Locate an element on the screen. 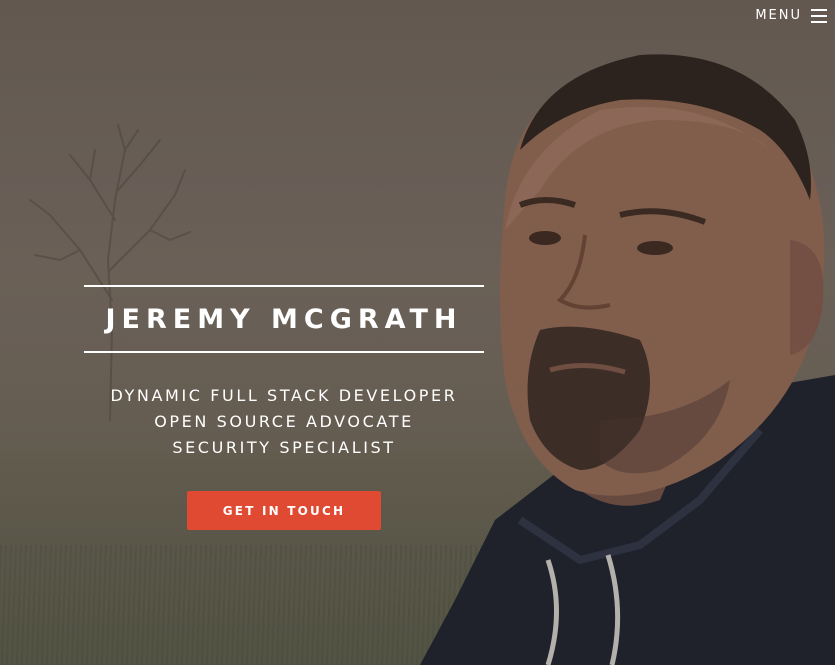 This screenshot has height=665, width=835. name-heading-block: JEREMY MCGRATH is located at coordinates (284, 319).